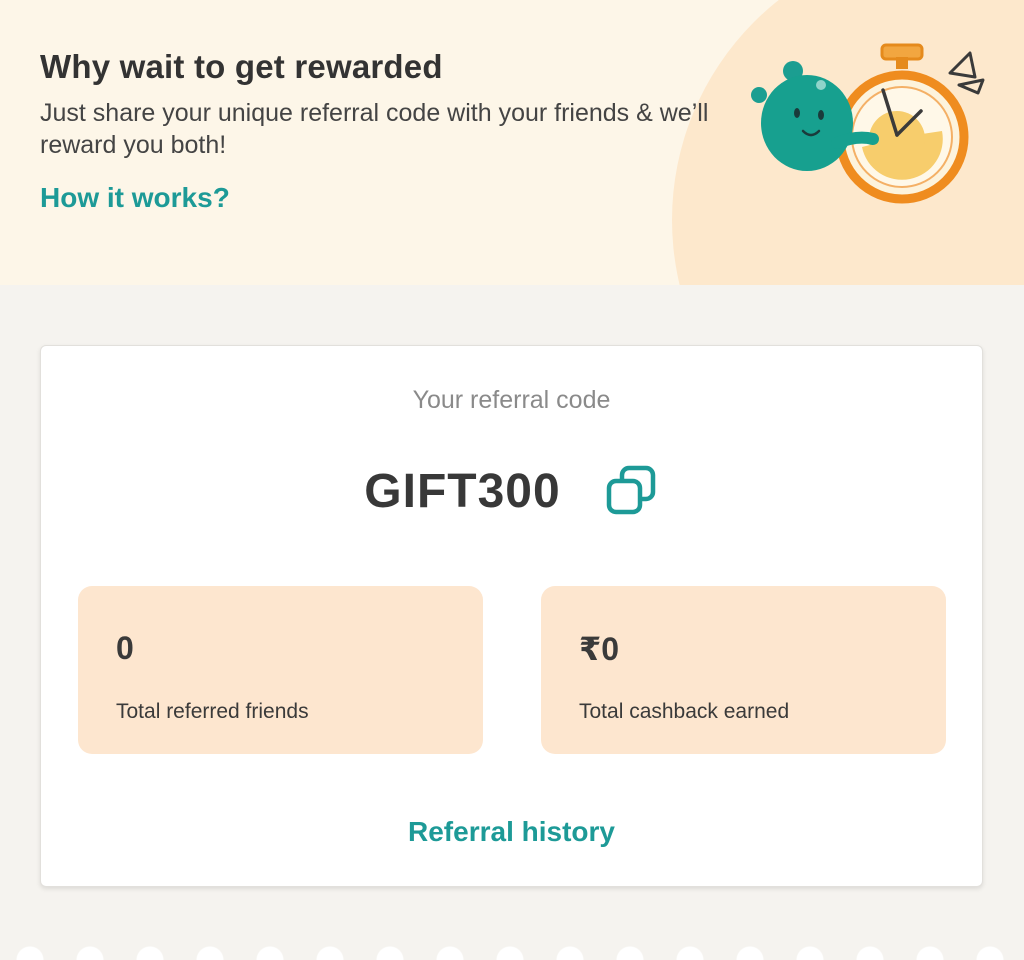 The width and height of the screenshot is (1024, 960). What do you see at coordinates (868, 123) in the screenshot?
I see `mascot-stopwatch-icon` at bounding box center [868, 123].